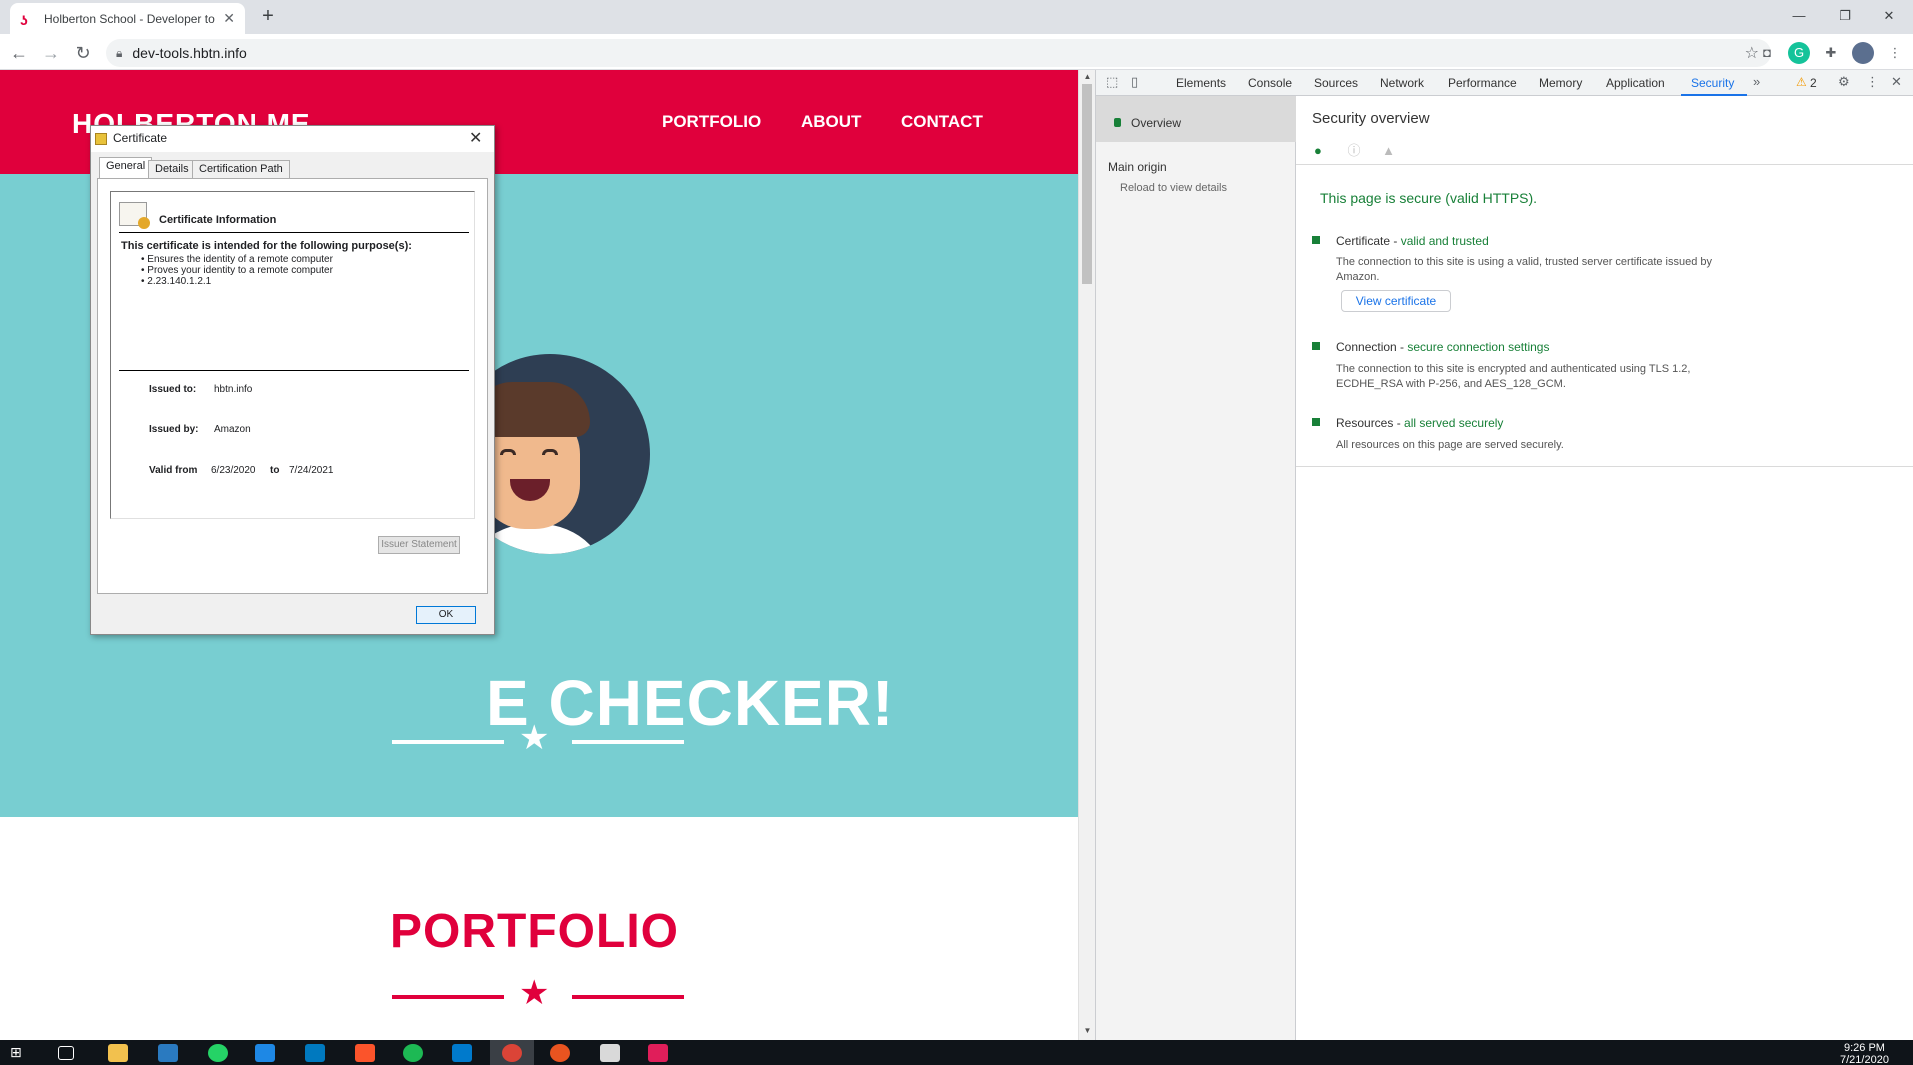 The image size is (1913, 1065). I want to click on mail-icon, so click(168, 1053).